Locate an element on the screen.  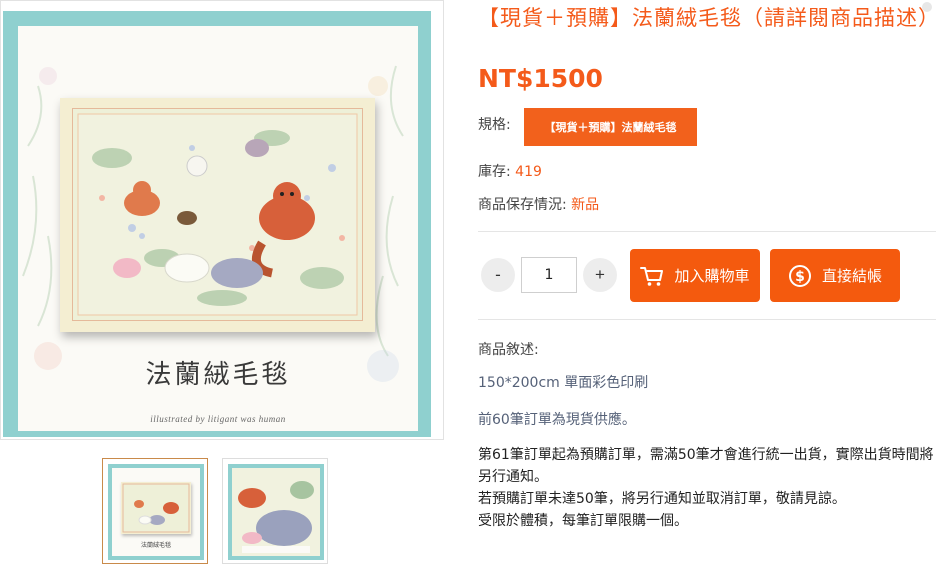
buy-now-button: $ 直接結帳 is located at coordinates (835, 275).